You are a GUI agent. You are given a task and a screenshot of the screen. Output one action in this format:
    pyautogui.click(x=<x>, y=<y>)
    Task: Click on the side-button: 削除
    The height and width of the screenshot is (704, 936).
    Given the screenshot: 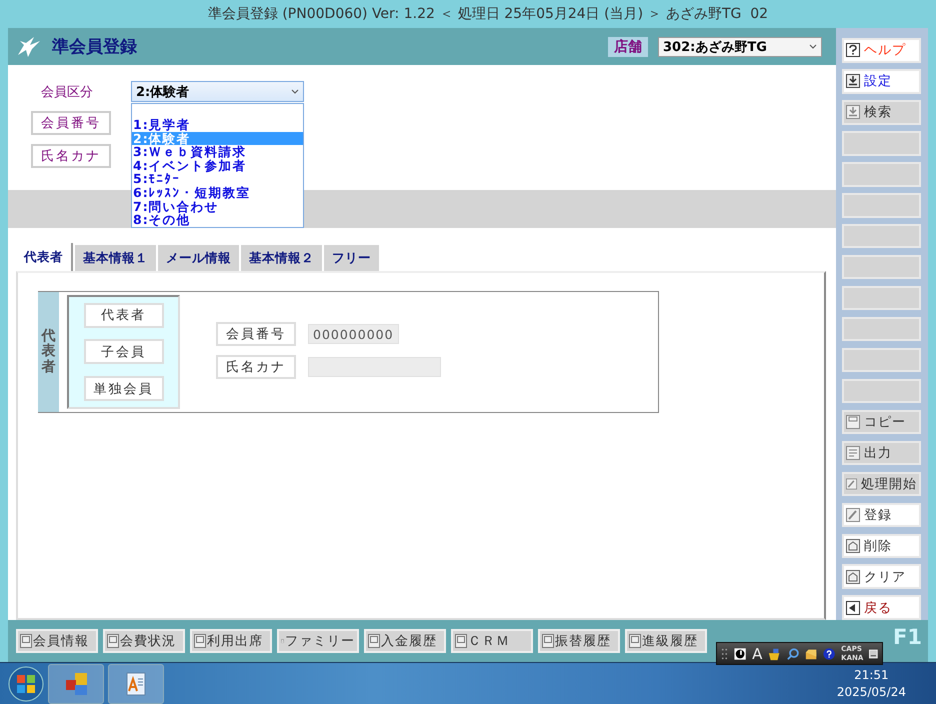 What is the action you would take?
    pyautogui.click(x=881, y=546)
    